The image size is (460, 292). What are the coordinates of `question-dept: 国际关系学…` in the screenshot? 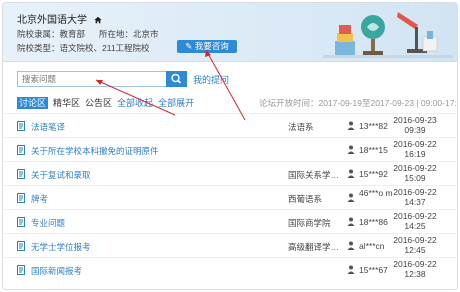 It's located at (314, 175).